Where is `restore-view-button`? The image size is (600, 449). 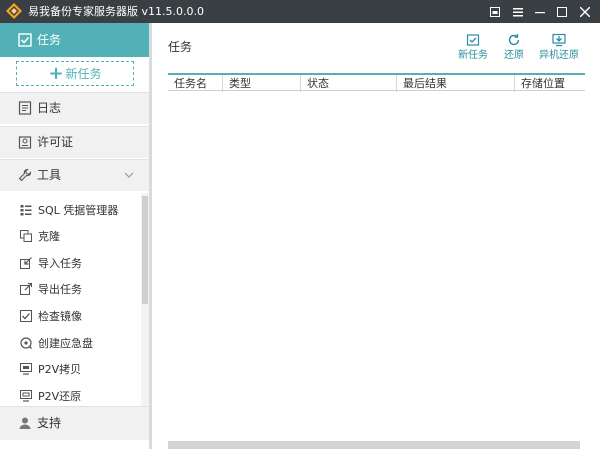 restore-view-button is located at coordinates (495, 11).